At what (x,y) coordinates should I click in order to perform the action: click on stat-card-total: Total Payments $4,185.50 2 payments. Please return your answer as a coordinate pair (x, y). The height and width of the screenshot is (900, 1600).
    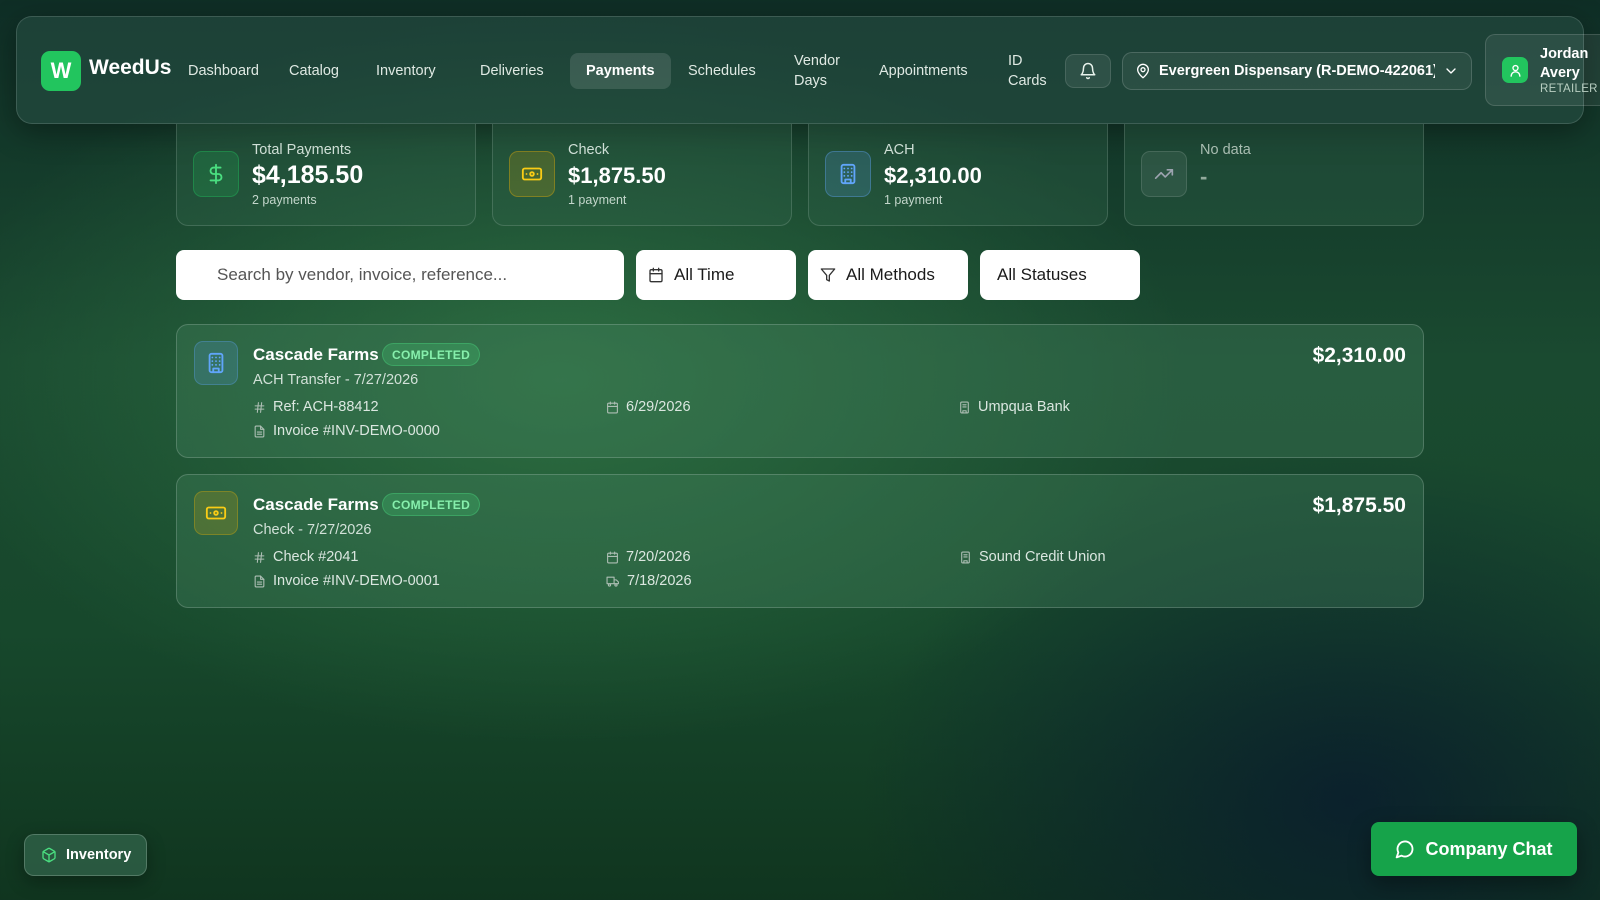
    Looking at the image, I should click on (326, 175).